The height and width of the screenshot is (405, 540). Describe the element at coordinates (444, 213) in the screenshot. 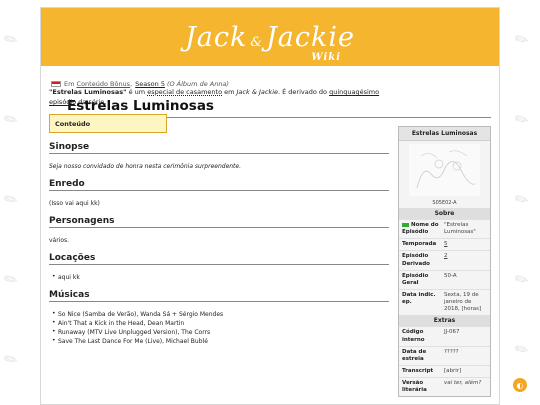

I see `infobox-section-sobre: Sobre` at that location.